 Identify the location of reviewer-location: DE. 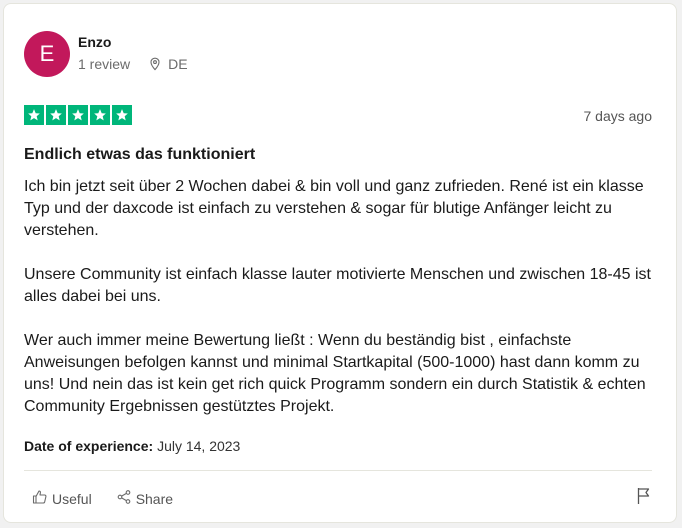
(178, 64).